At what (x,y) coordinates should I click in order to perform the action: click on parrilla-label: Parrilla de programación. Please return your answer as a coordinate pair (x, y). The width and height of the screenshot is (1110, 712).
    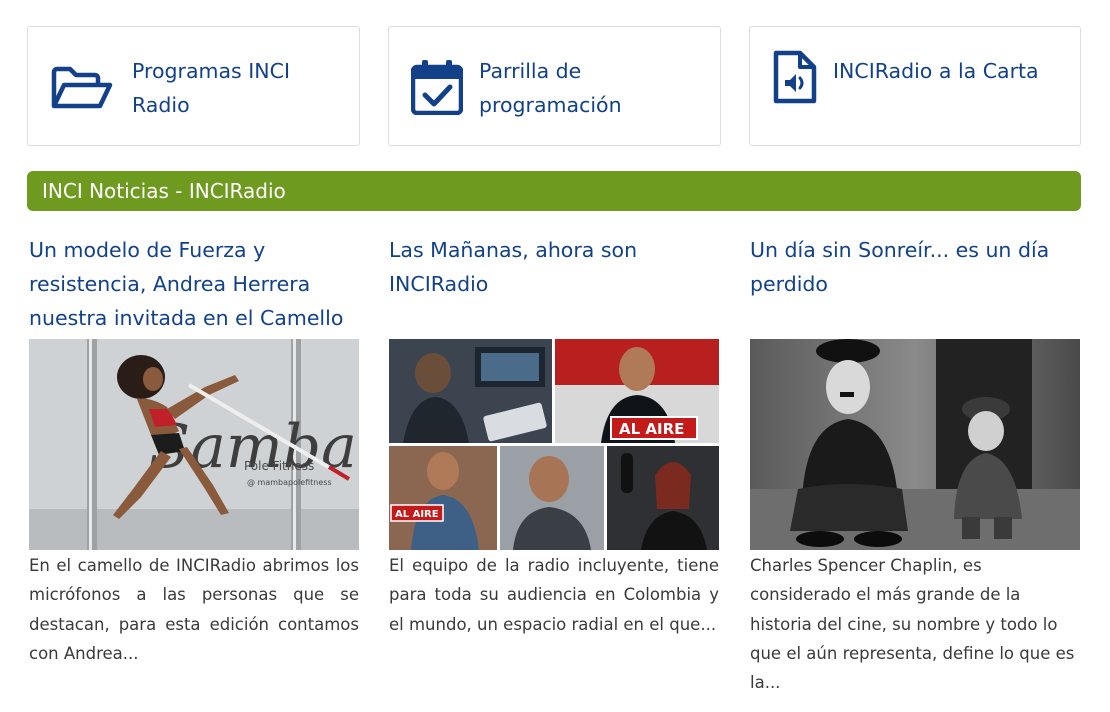
    Looking at the image, I should click on (550, 88).